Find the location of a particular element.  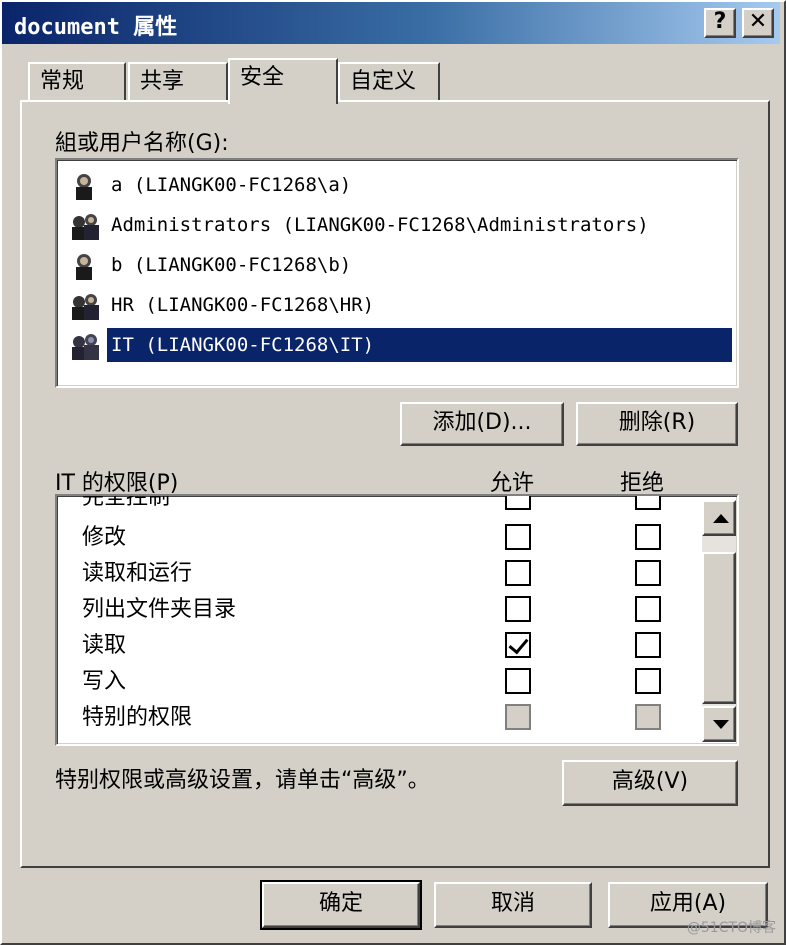

tab-sharing: 共享 is located at coordinates (178, 82).